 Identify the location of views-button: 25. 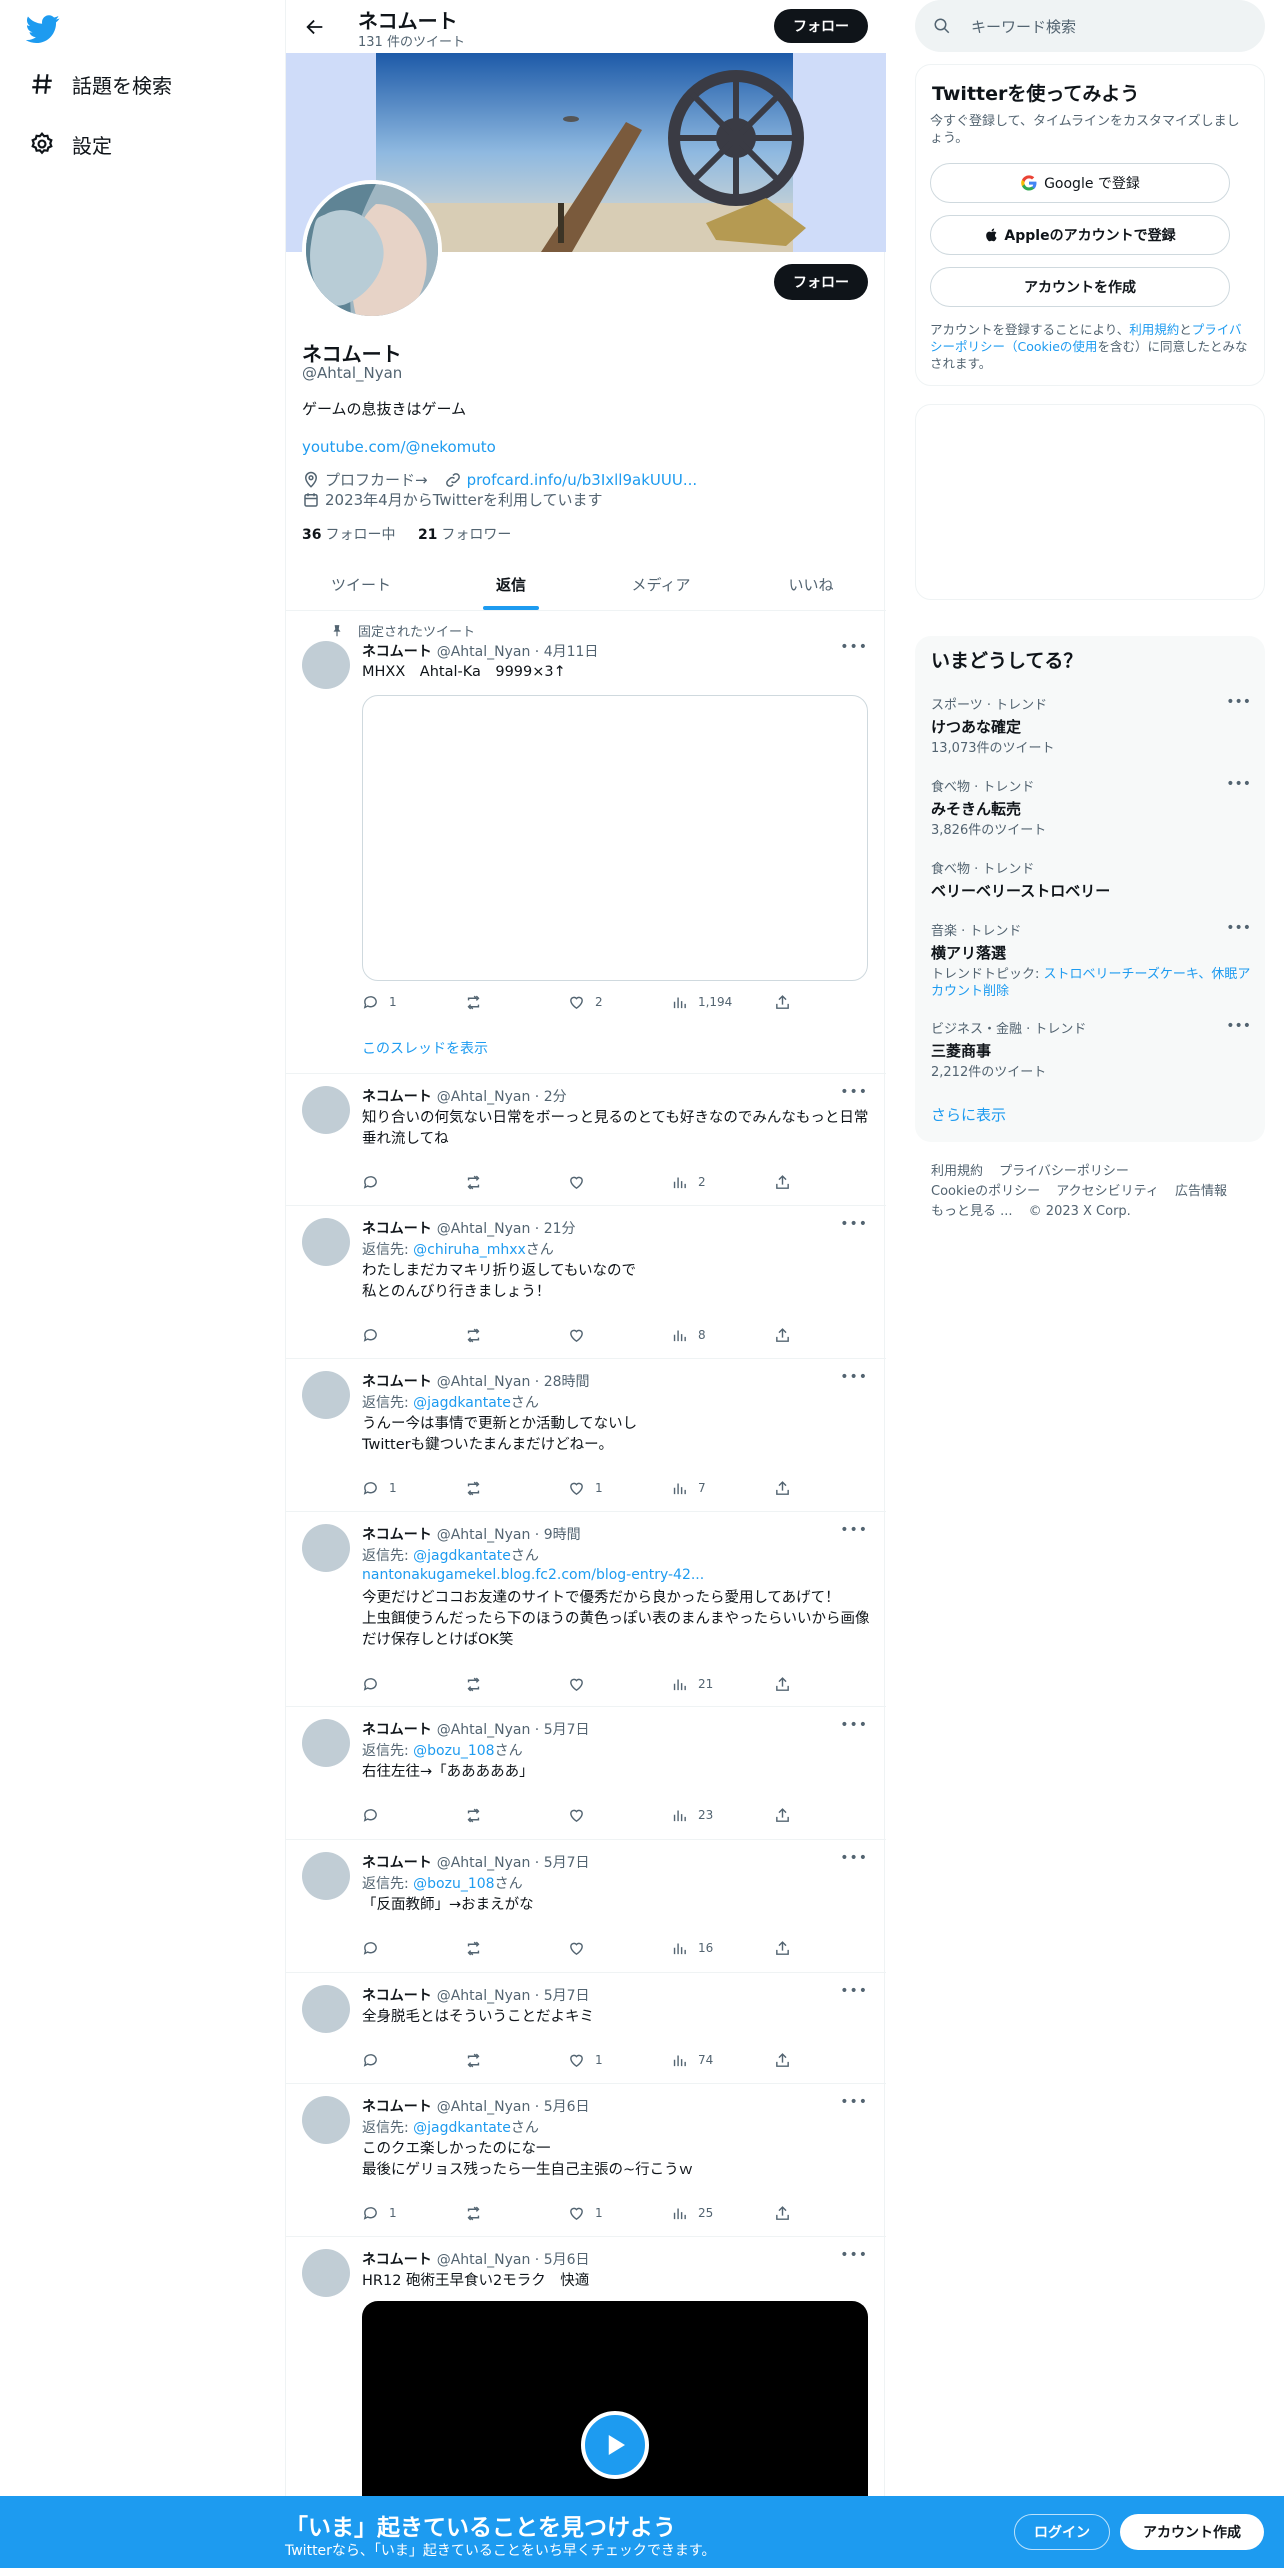
(722, 2213).